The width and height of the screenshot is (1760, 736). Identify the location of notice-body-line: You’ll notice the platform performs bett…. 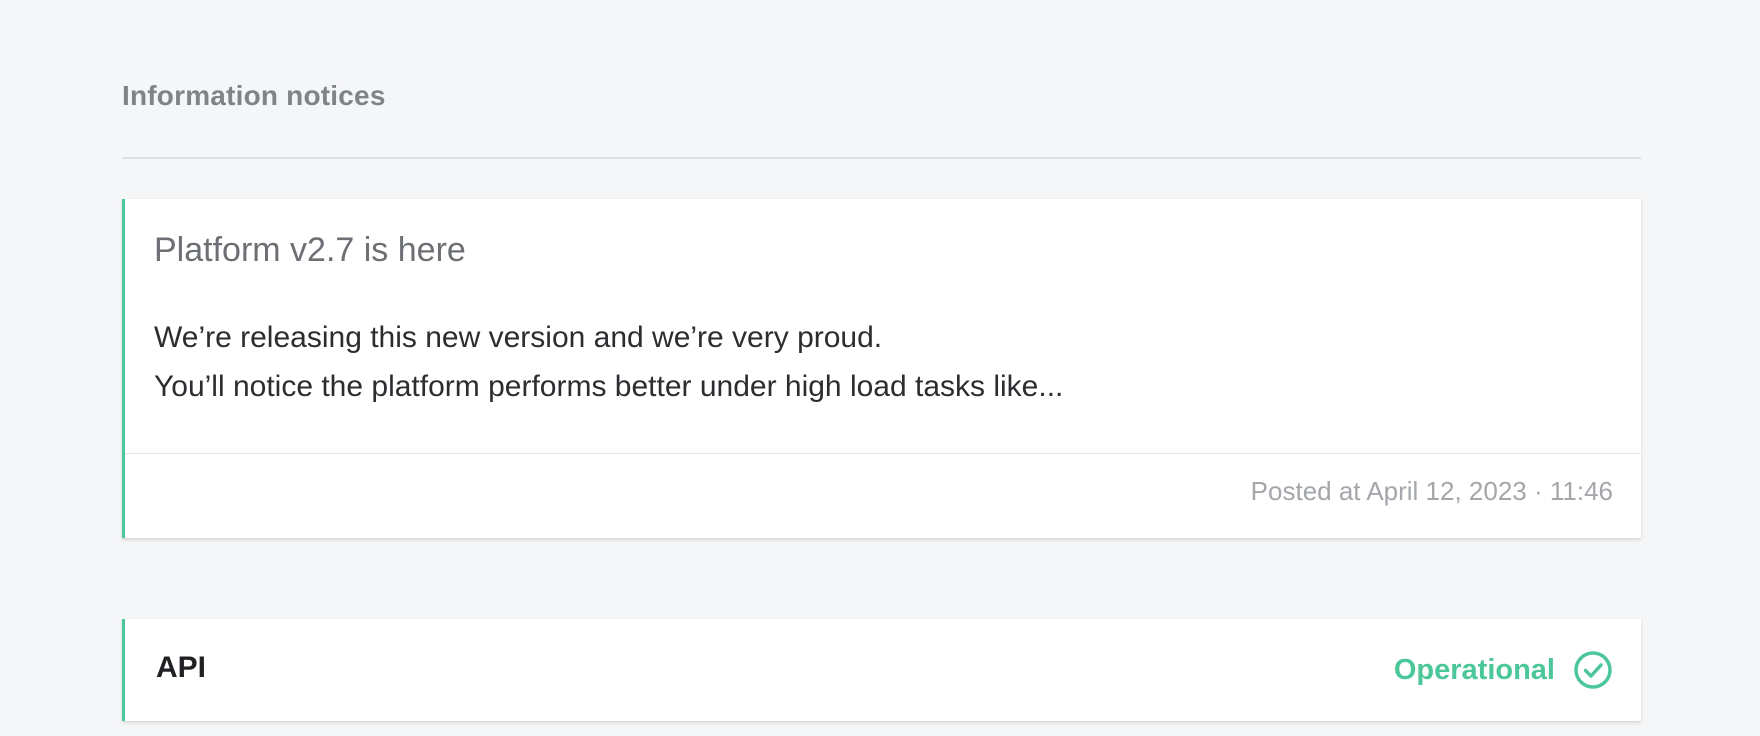
(609, 386).